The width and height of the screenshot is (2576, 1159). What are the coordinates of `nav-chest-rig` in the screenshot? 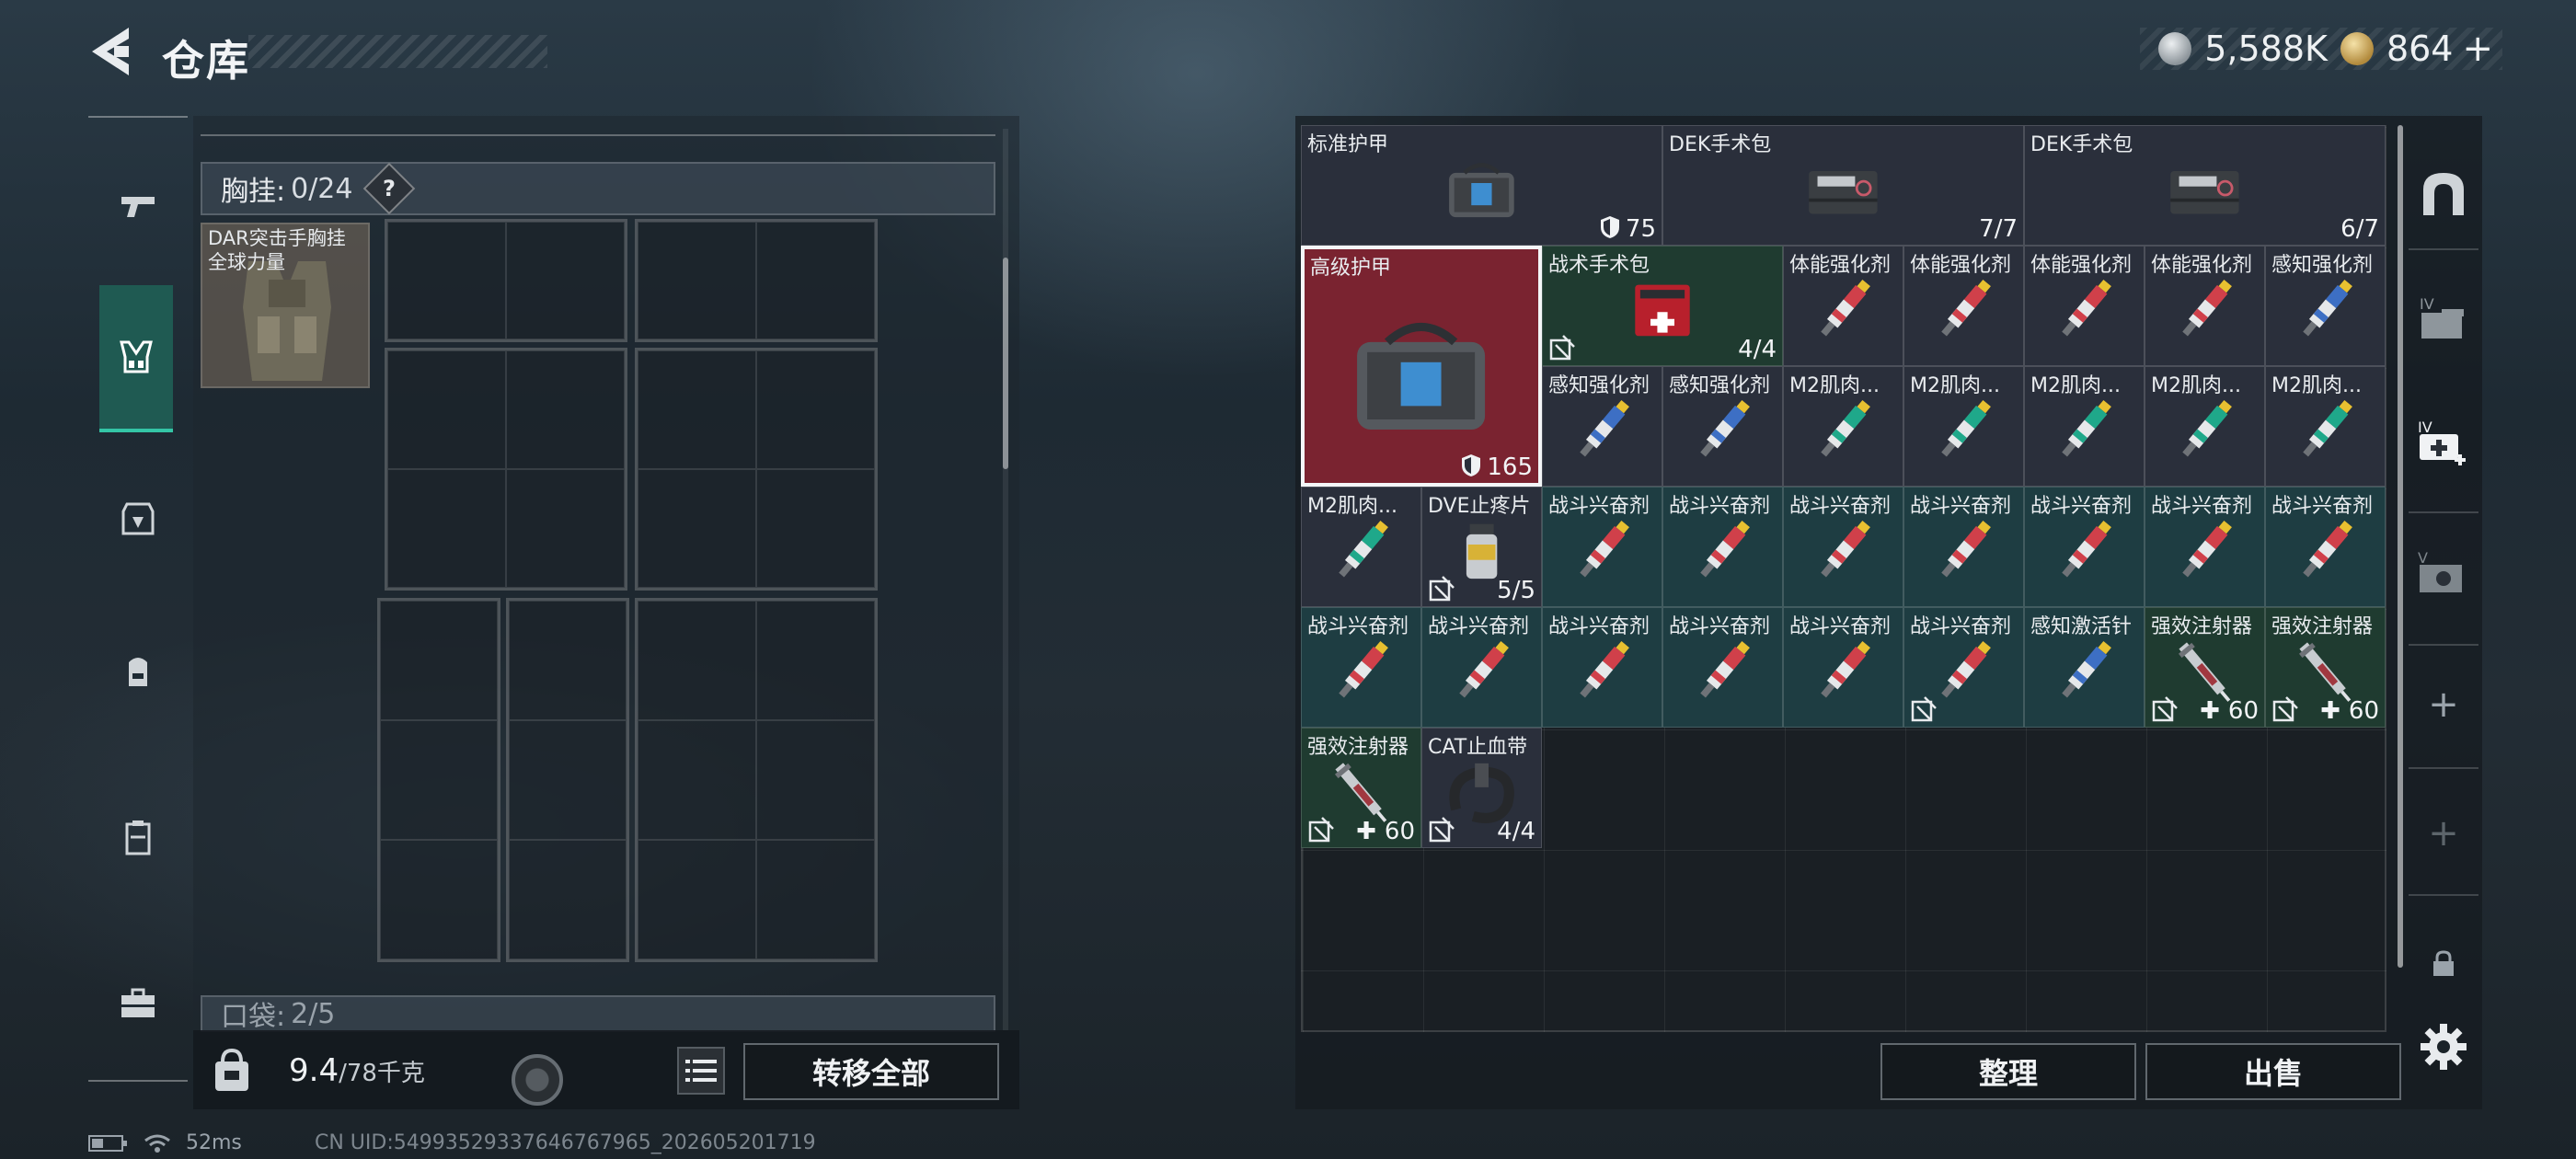 It's located at (136, 358).